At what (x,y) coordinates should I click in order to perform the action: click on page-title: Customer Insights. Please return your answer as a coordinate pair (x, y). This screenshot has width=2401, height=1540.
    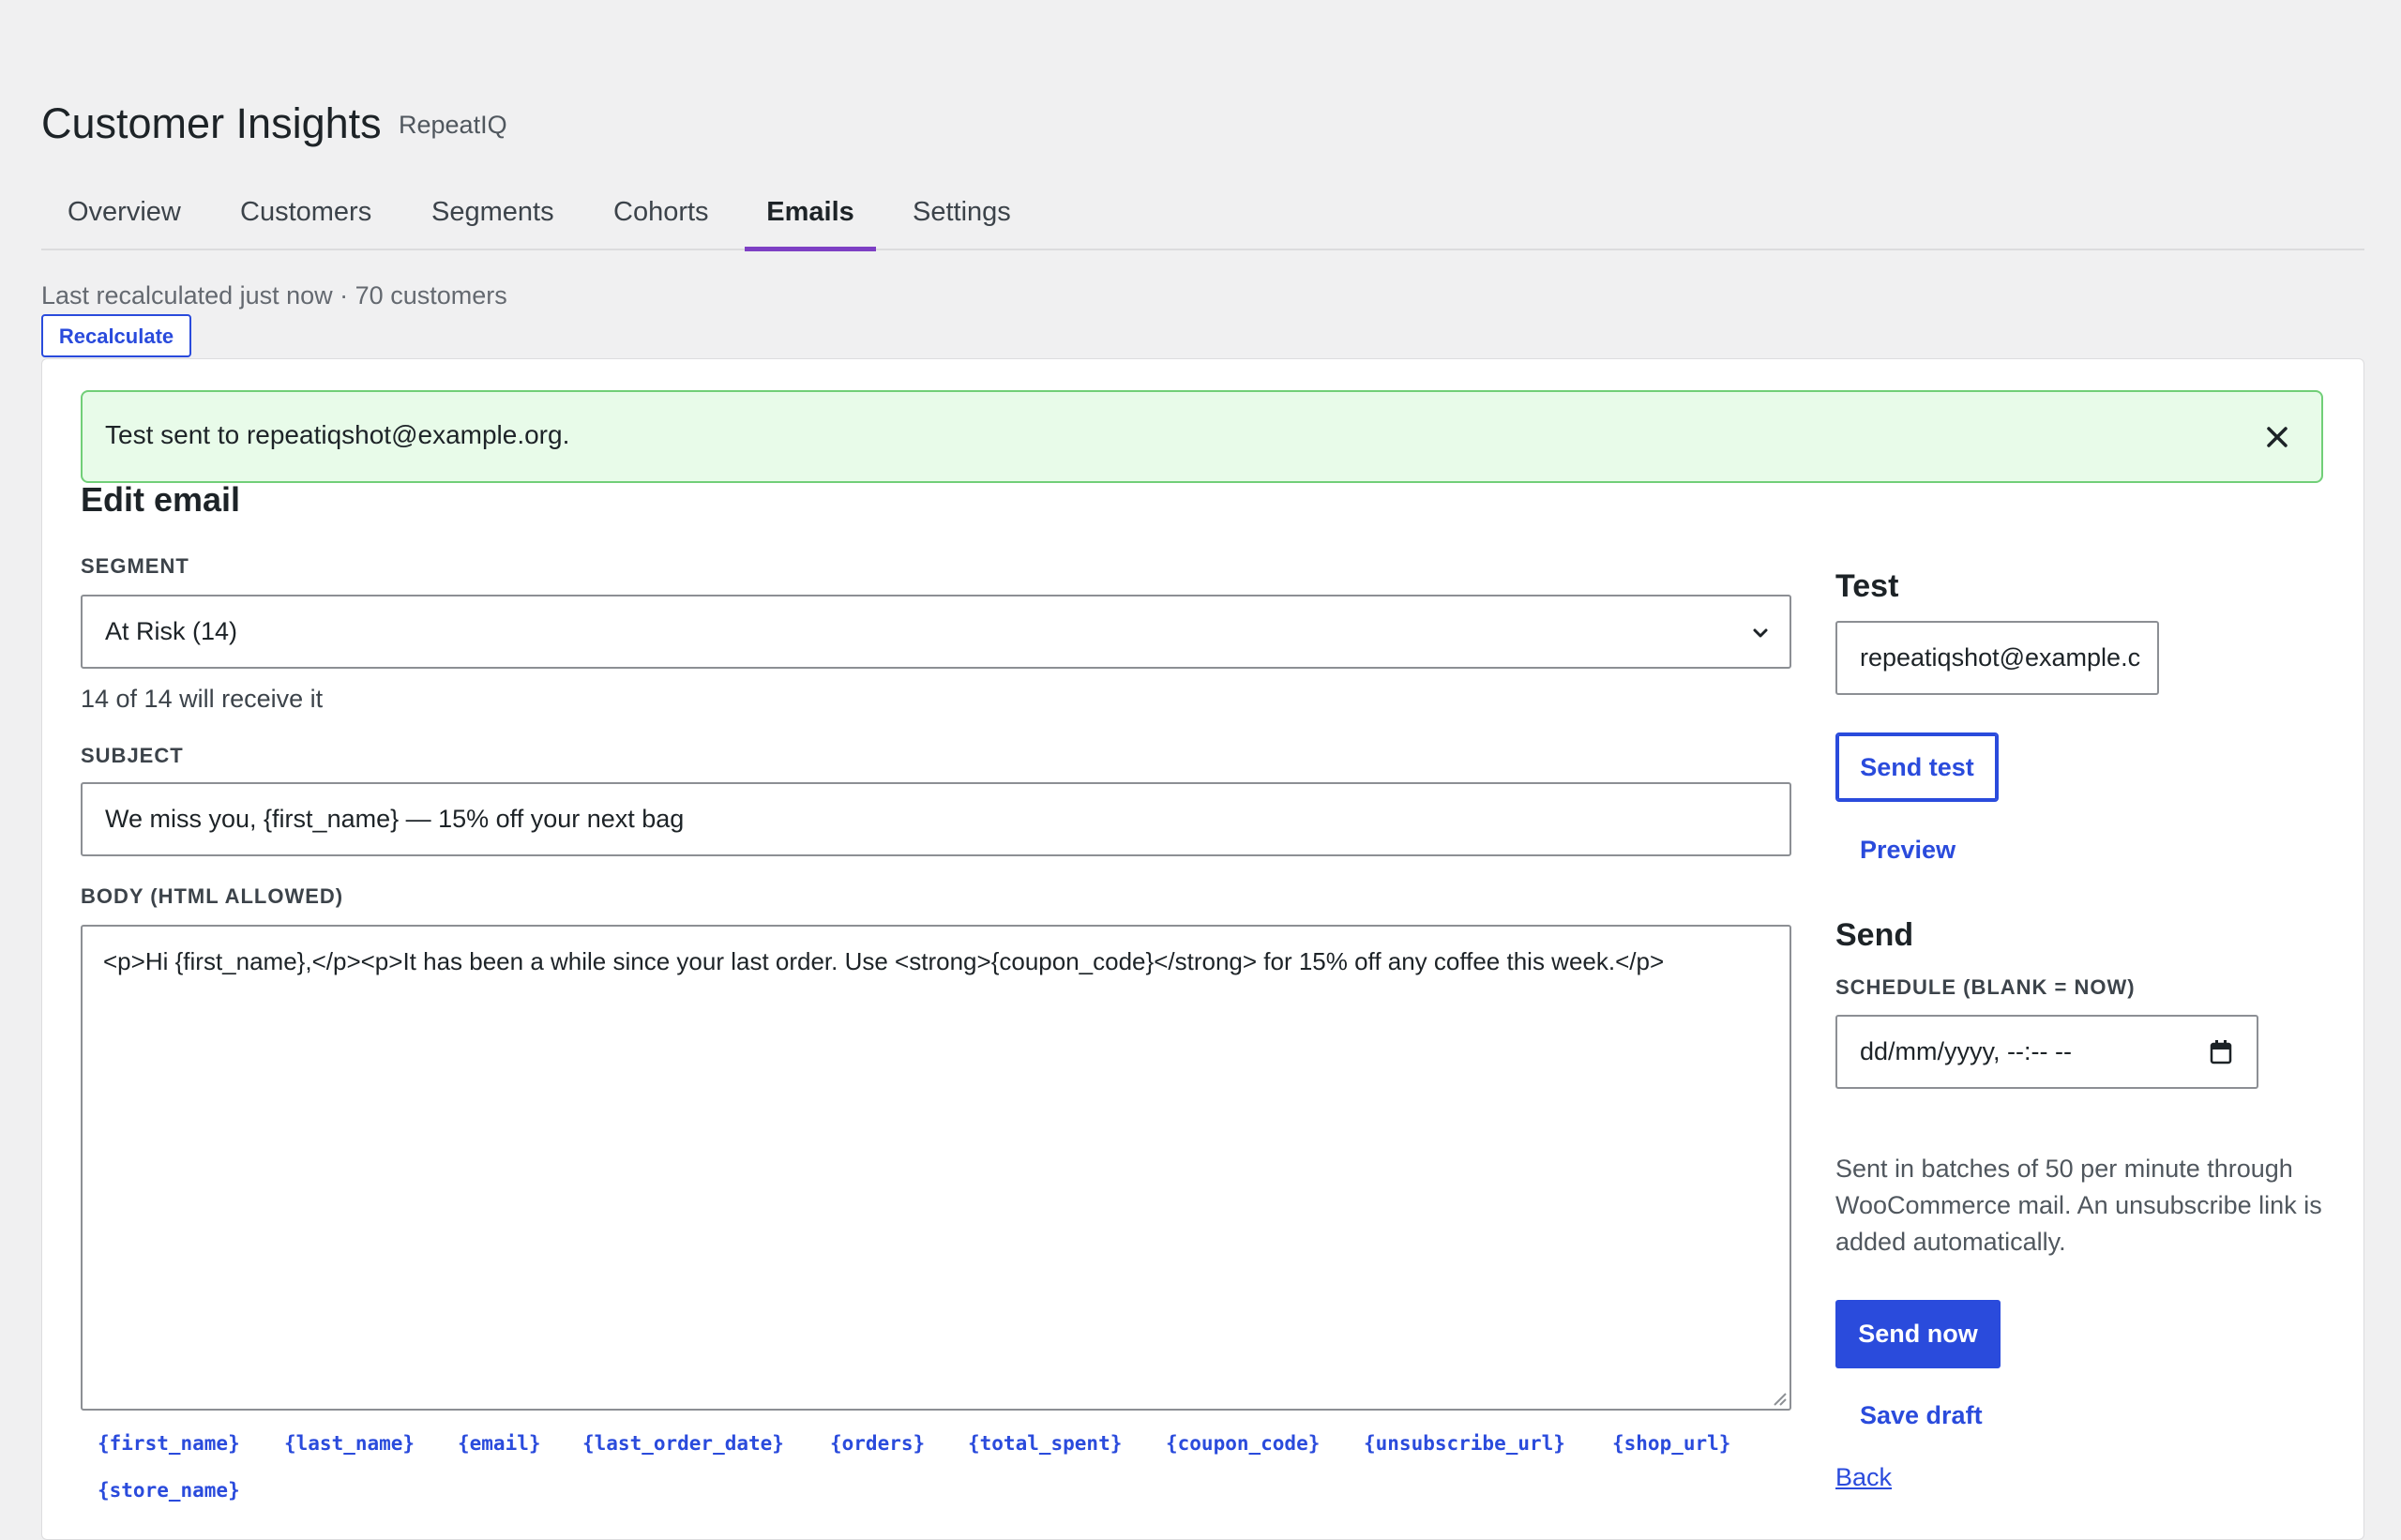
    Looking at the image, I should click on (211, 123).